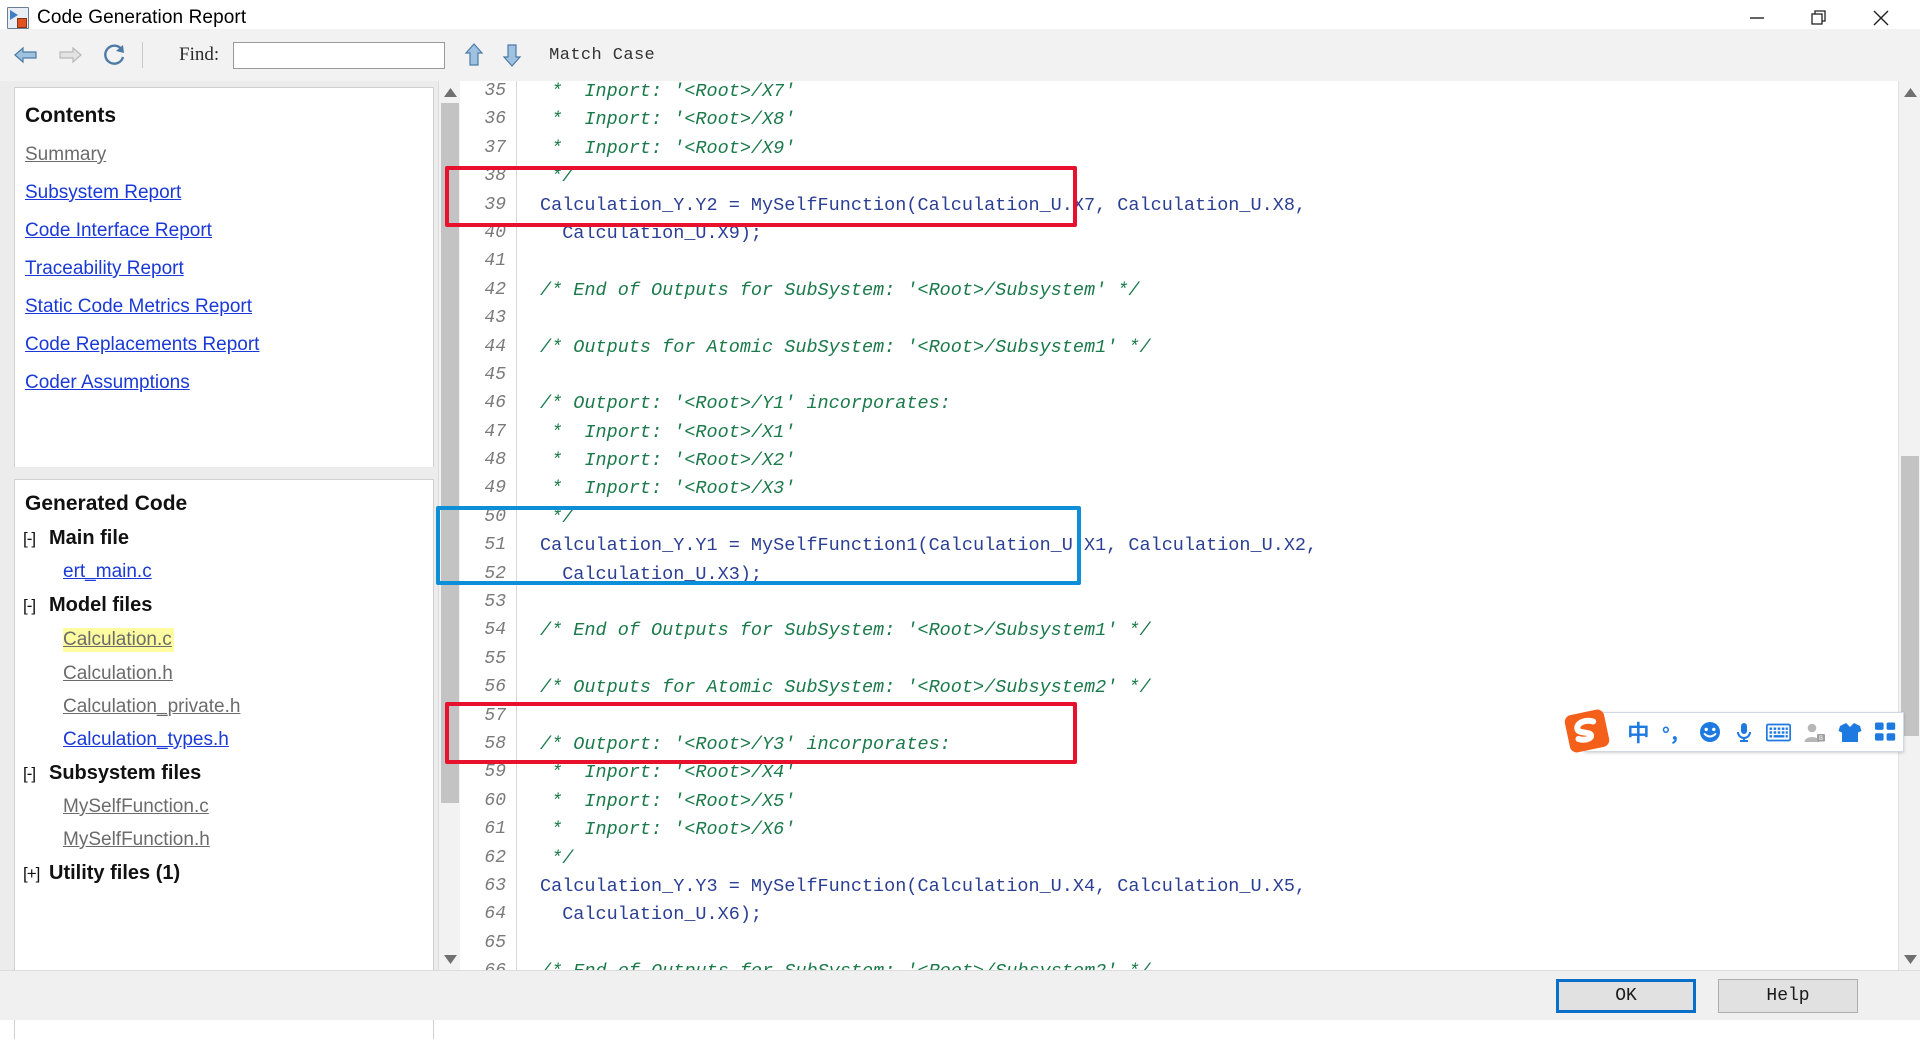 Image resolution: width=1920 pixels, height=1039 pixels. What do you see at coordinates (450, 92) in the screenshot?
I see `sidebar-scroll-up-button` at bounding box center [450, 92].